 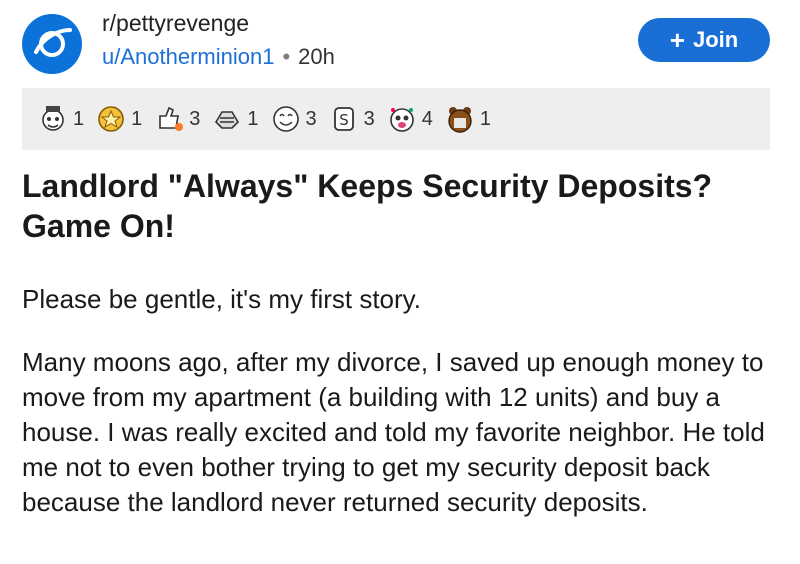 What do you see at coordinates (460, 120) in the screenshot?
I see `award-8-icon` at bounding box center [460, 120].